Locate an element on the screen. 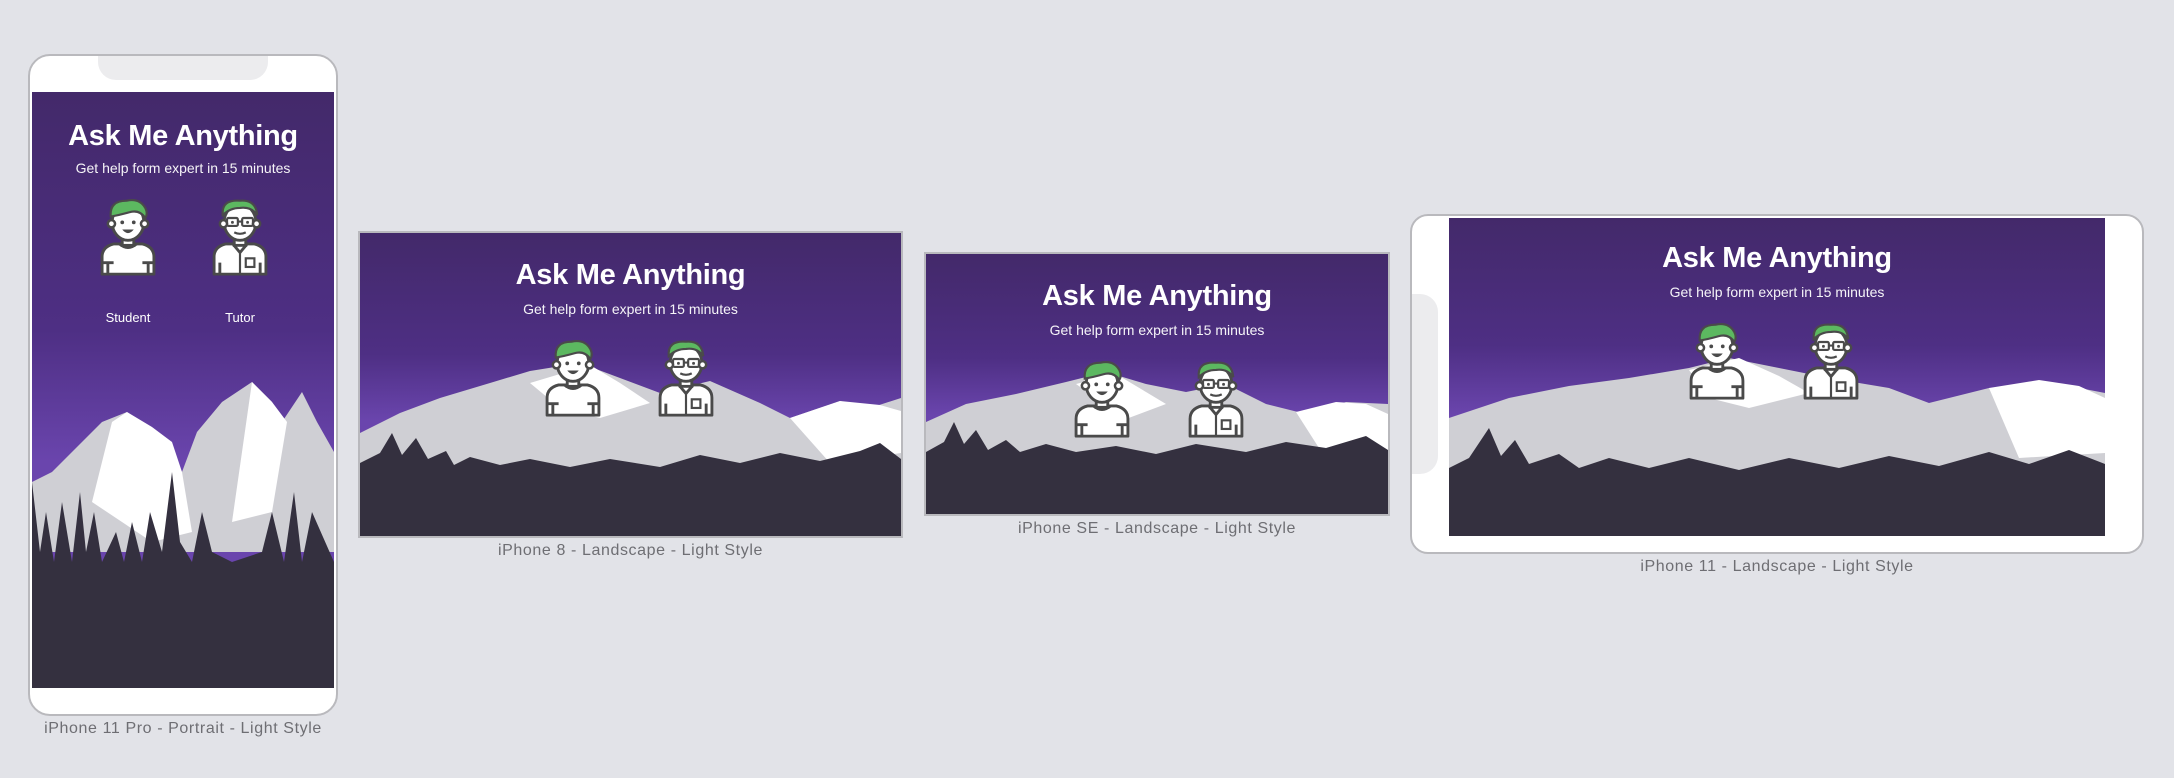 The image size is (2174, 778). mountain-landscape is located at coordinates (183, 535).